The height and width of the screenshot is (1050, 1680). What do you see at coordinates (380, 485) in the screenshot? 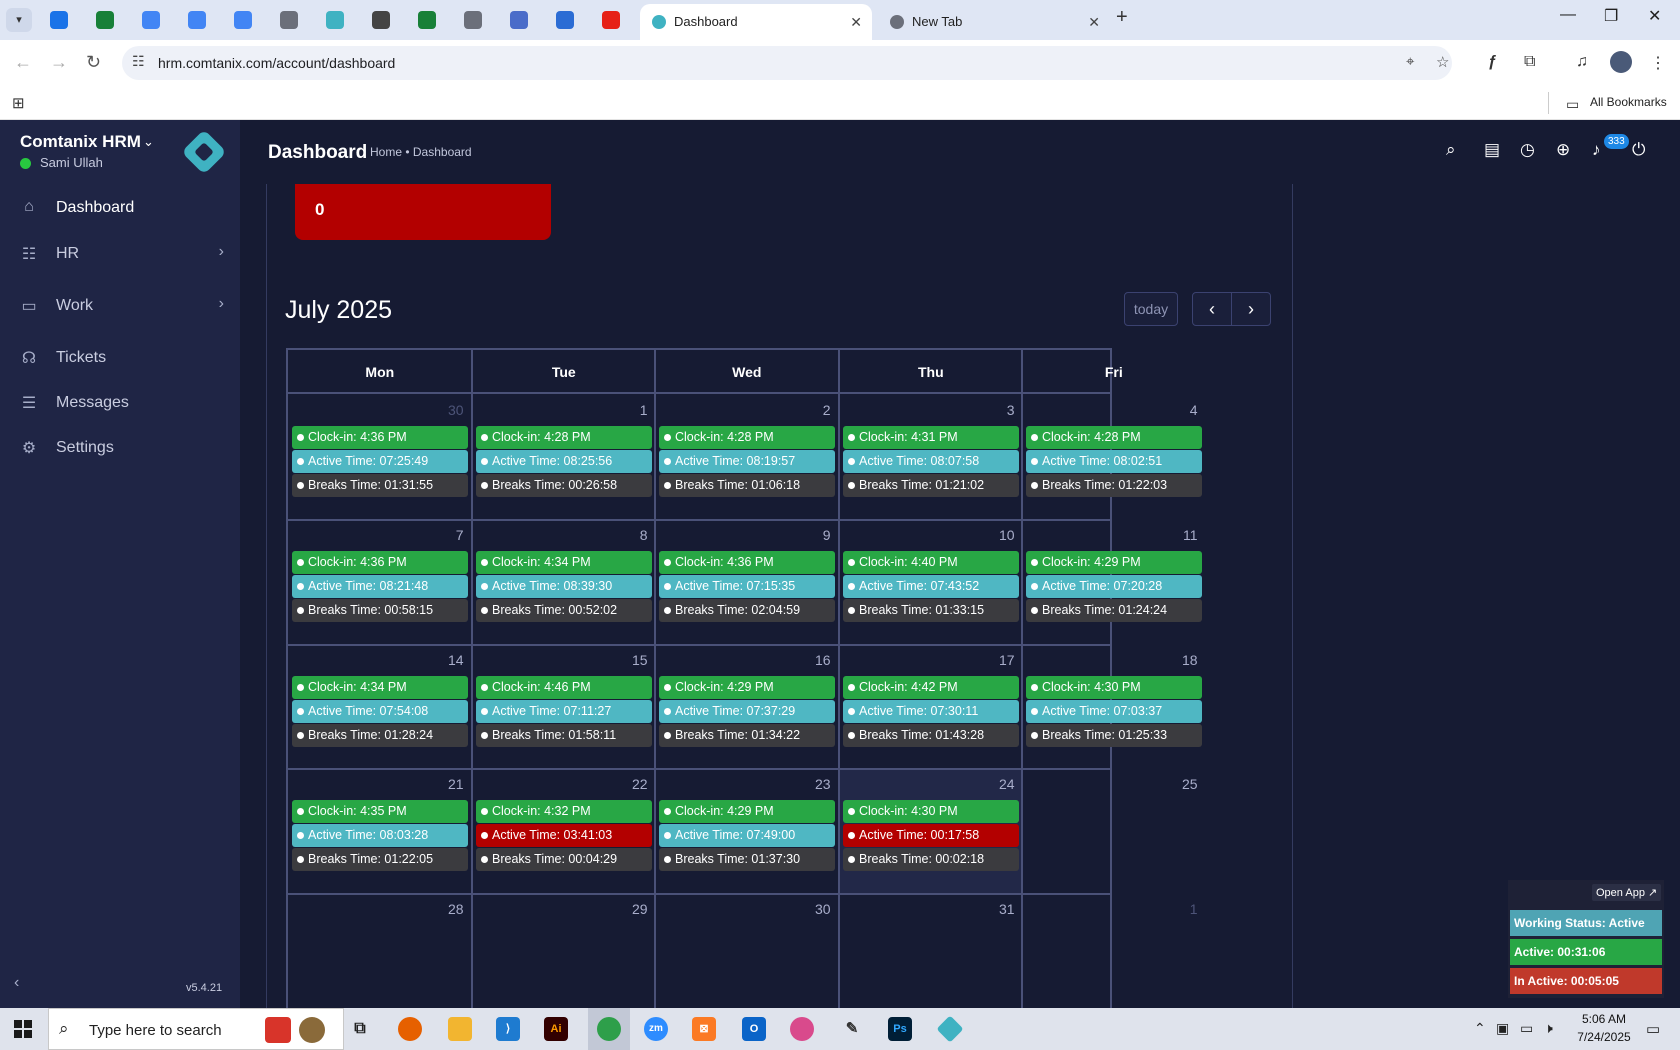
I see `breaks-time-event: Breaks Time: 01:31:55` at bounding box center [380, 485].